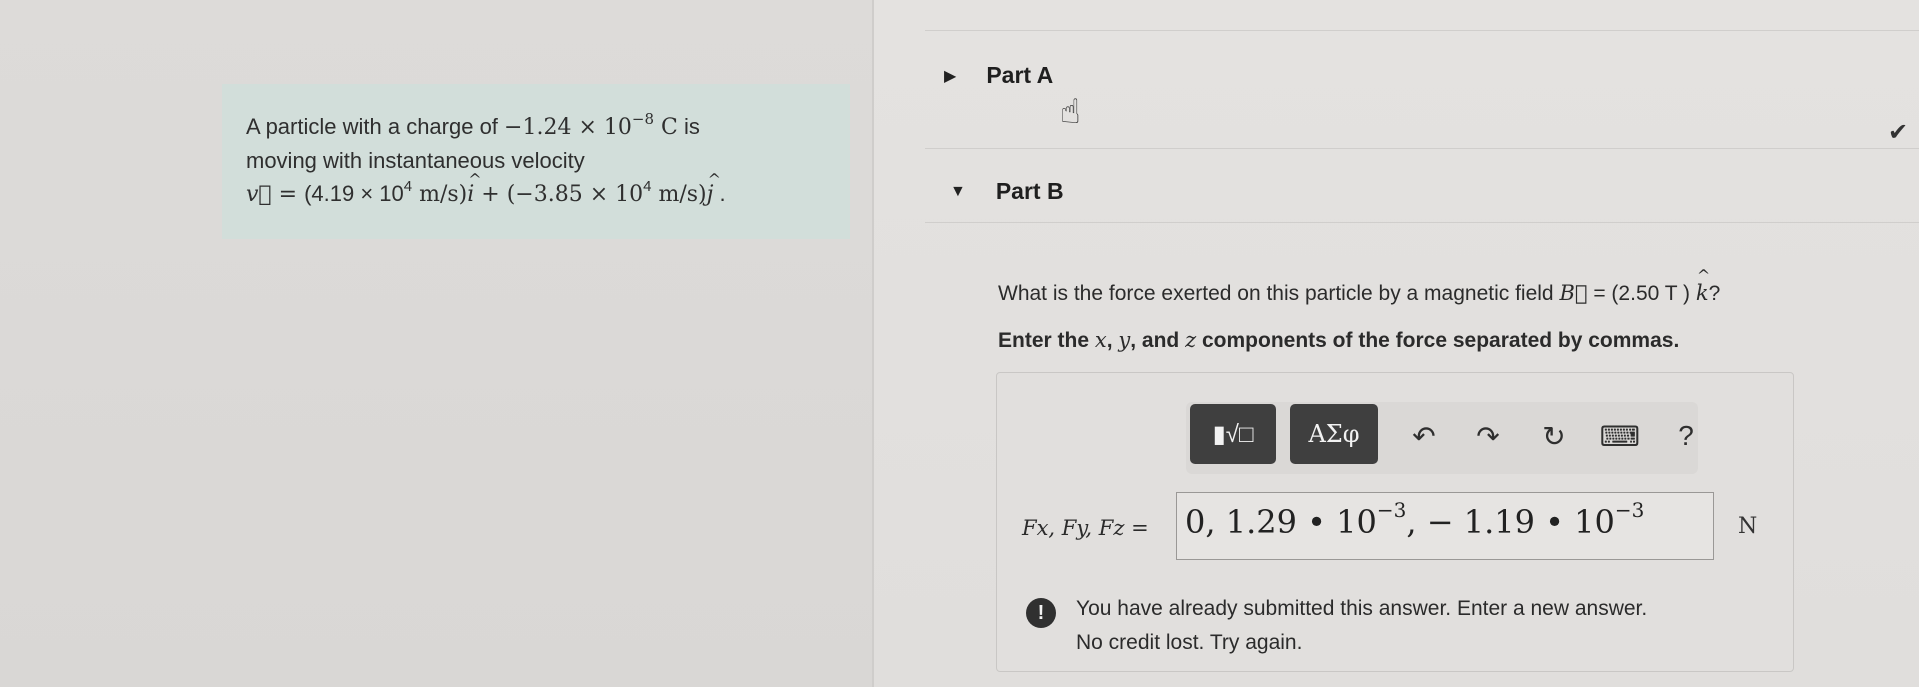  I want to click on j-hat: j, so click(714, 187).